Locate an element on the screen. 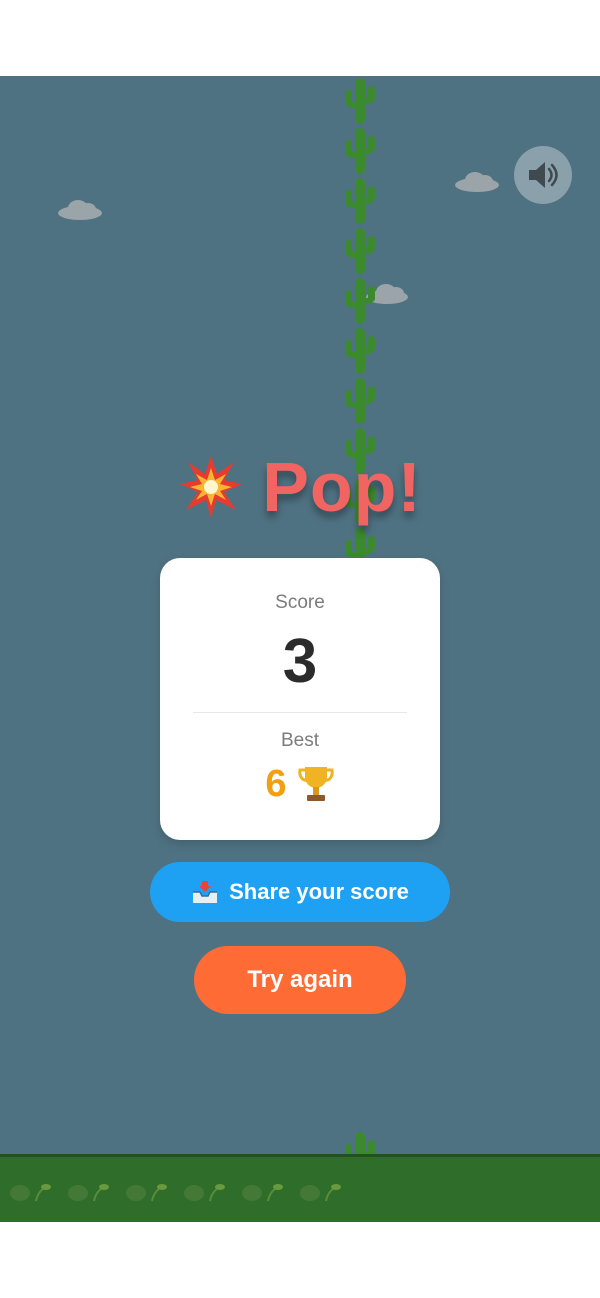 The height and width of the screenshot is (1298, 600). game-over-title: Pop! is located at coordinates (300, 487).